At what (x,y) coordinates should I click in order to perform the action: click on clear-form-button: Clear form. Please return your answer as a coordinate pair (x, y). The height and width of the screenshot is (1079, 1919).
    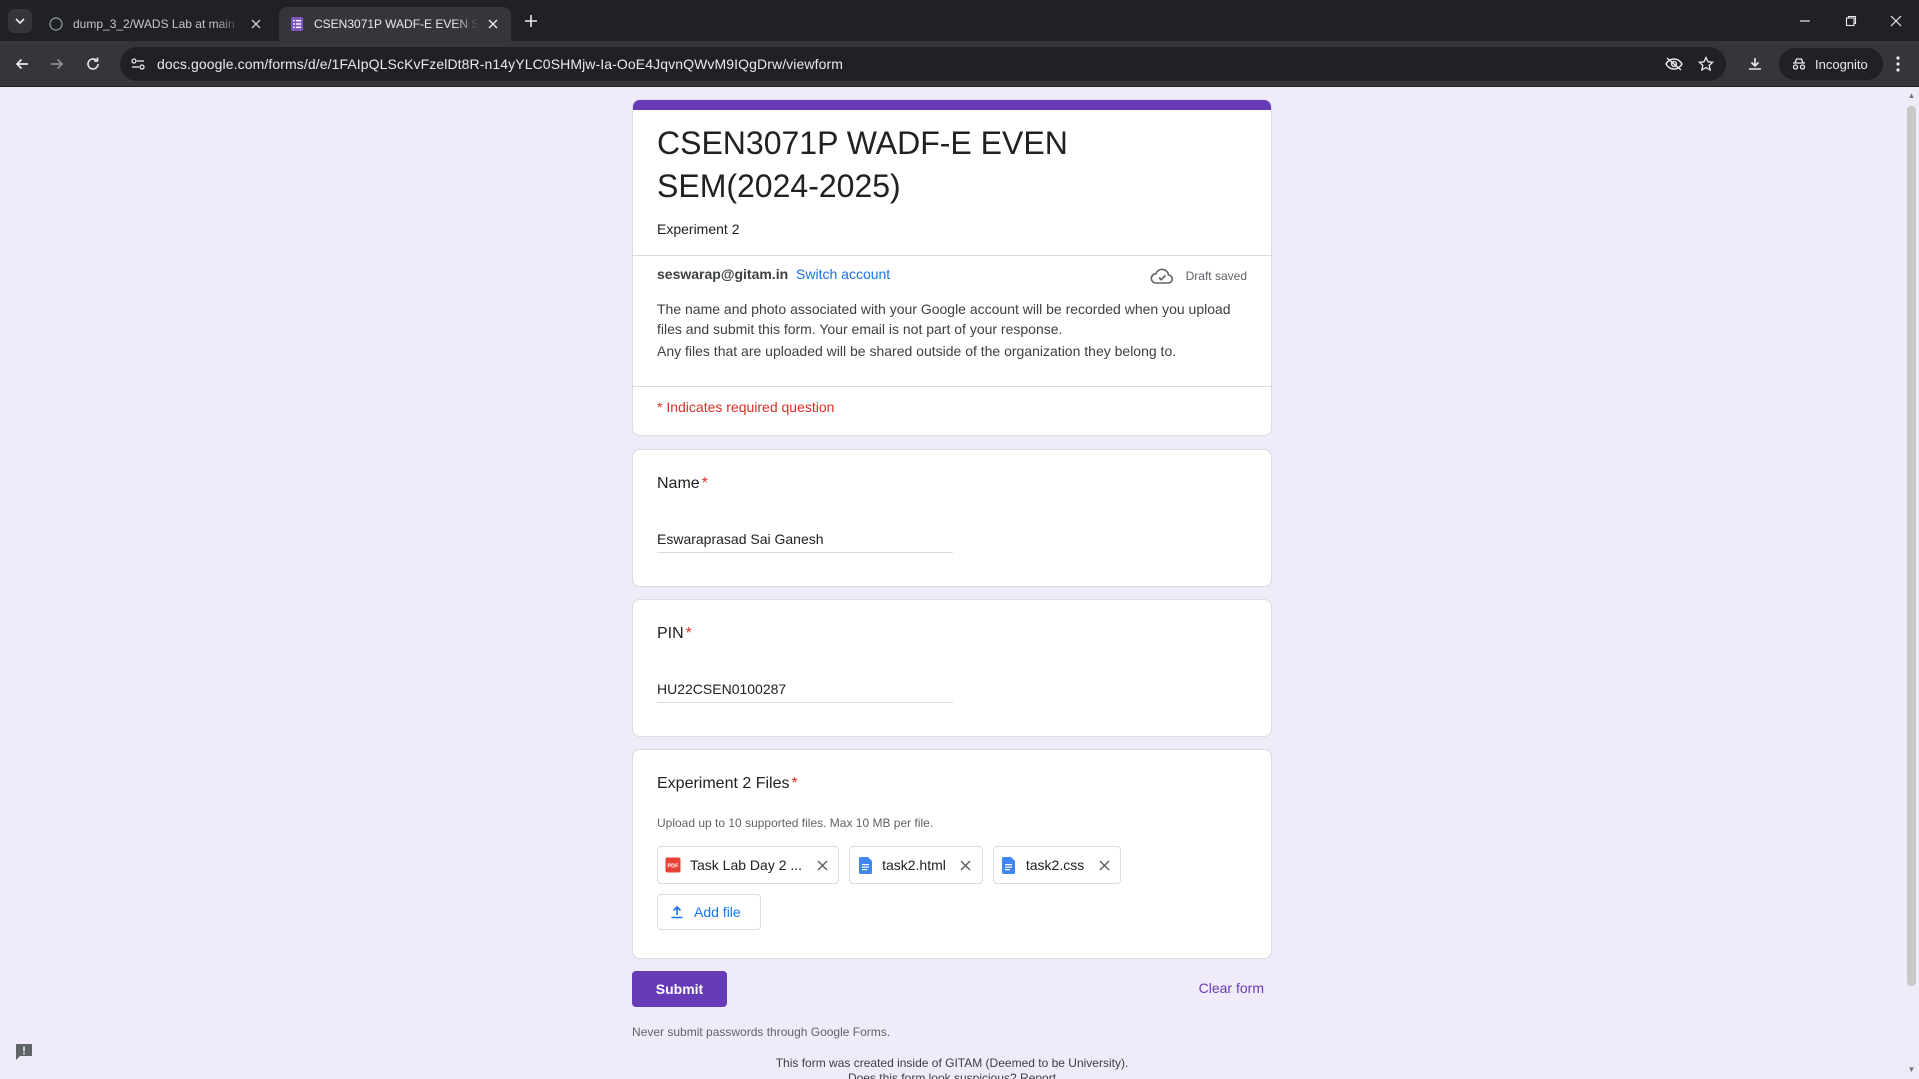
    Looking at the image, I should click on (1231, 988).